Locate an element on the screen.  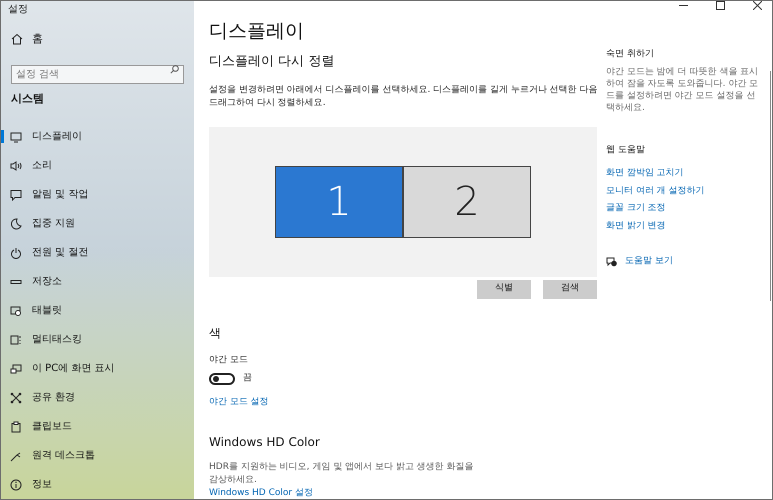
page-title: 디스플레이 is located at coordinates (257, 31).